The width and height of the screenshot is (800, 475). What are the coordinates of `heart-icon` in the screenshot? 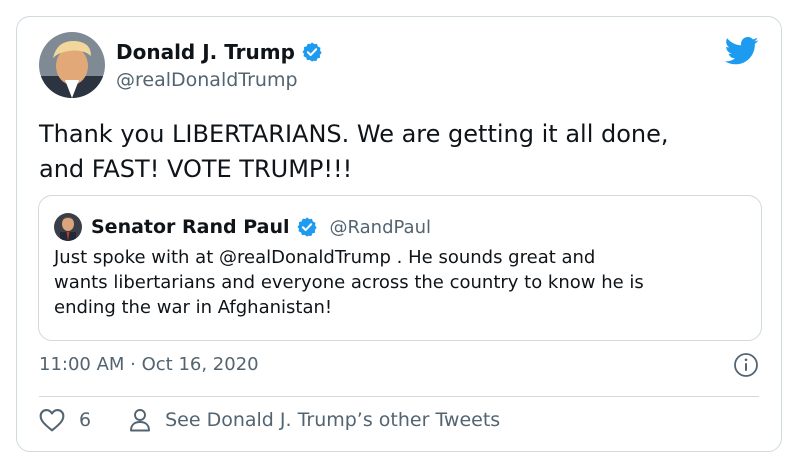 It's located at (52, 420).